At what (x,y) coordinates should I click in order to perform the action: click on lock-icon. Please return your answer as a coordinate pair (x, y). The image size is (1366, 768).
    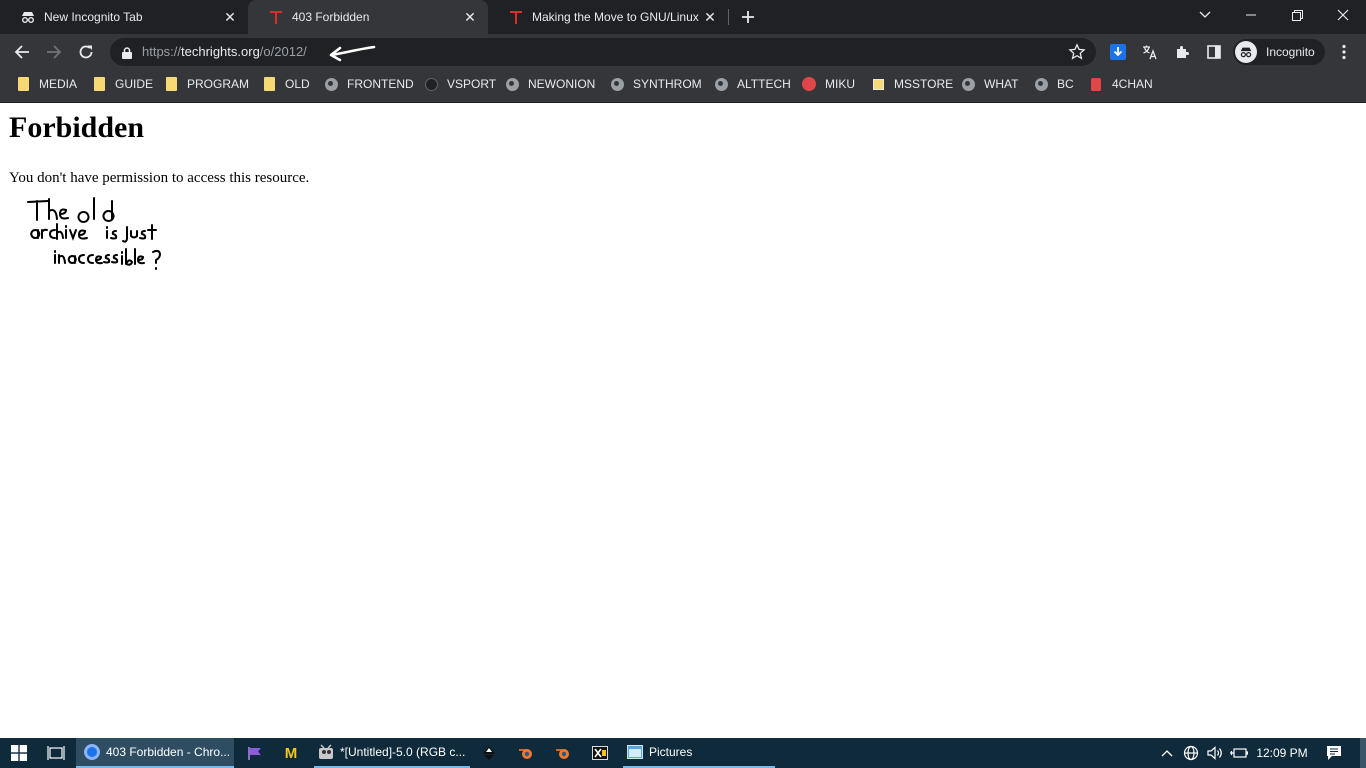
    Looking at the image, I should click on (127, 55).